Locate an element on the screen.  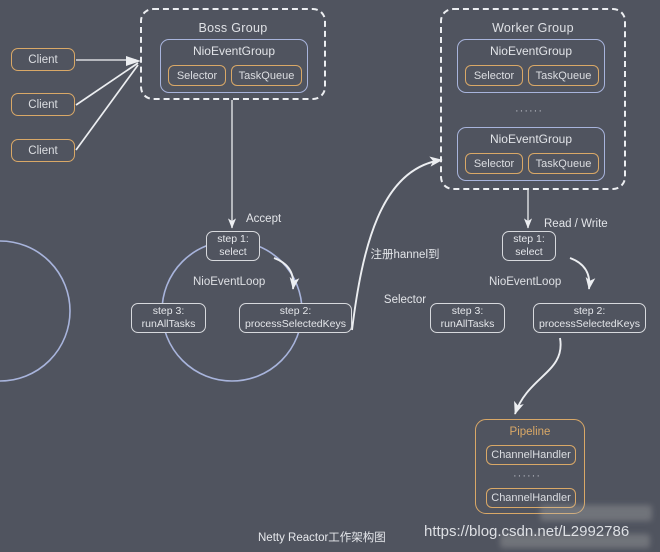
boss-selector: Selector is located at coordinates (197, 75).